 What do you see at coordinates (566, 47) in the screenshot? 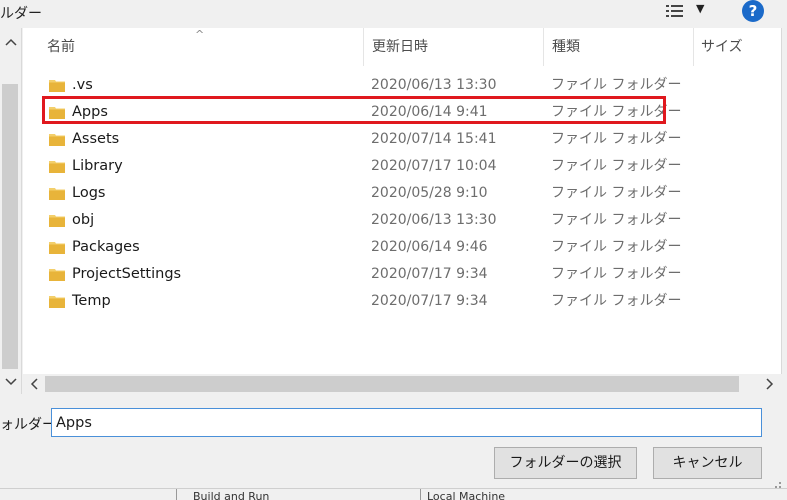
I see `column-type: 種類` at bounding box center [566, 47].